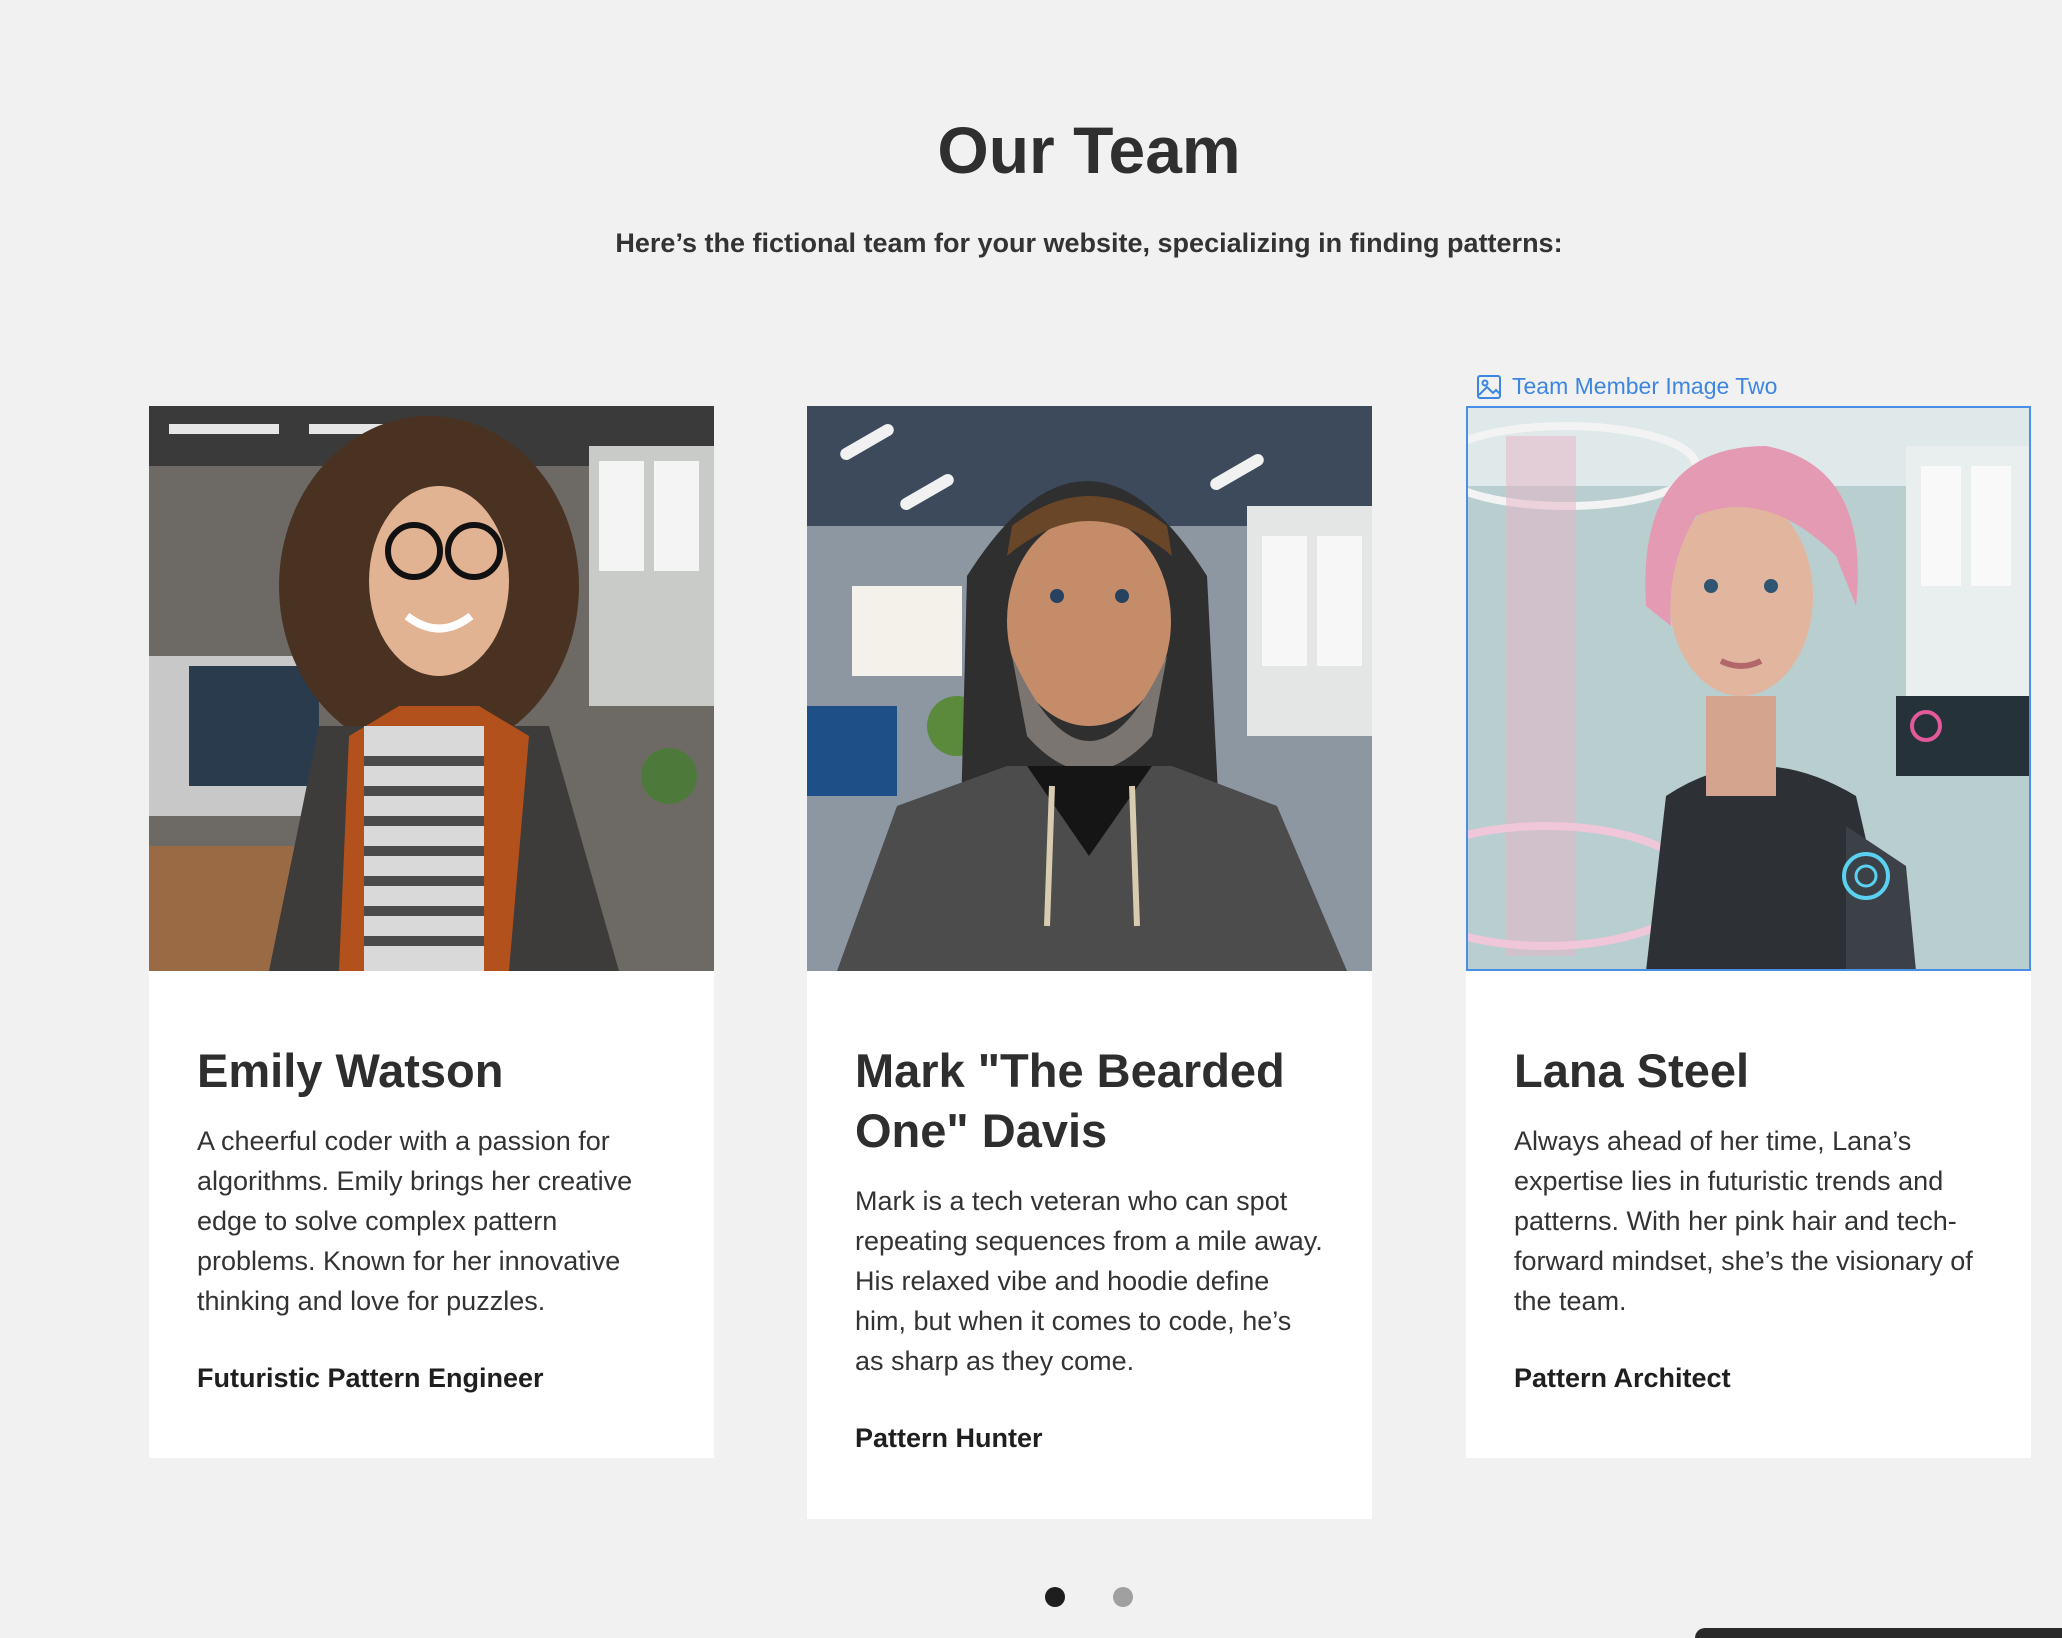  I want to click on member-role: Pattern Architect, so click(1622, 1378).